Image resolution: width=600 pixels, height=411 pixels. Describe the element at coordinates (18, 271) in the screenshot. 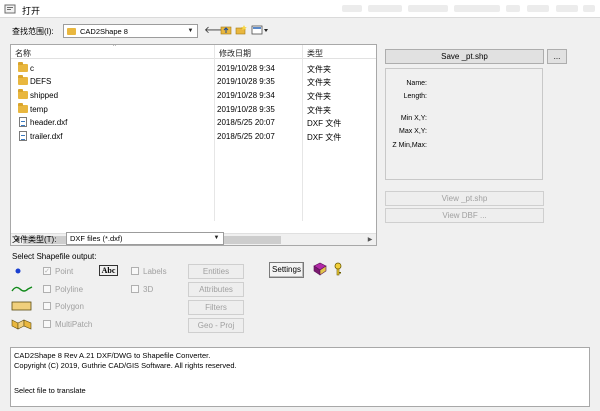

I see `point-icon` at that location.